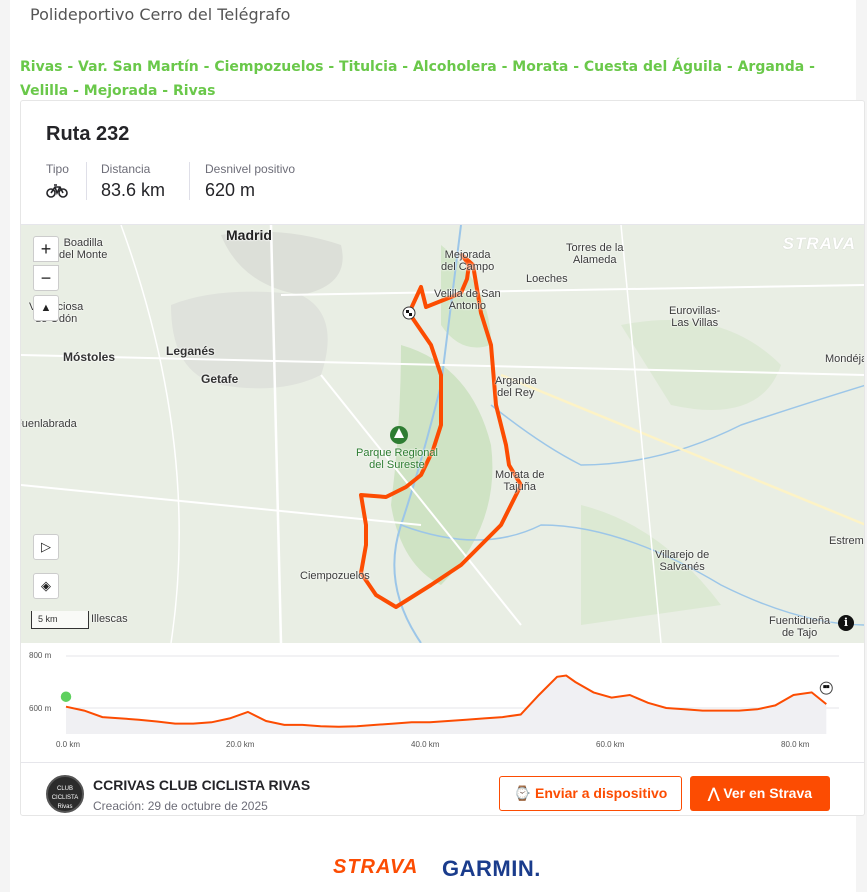 The width and height of the screenshot is (867, 892). I want to click on elev-x-tick: 80.0 km, so click(795, 744).